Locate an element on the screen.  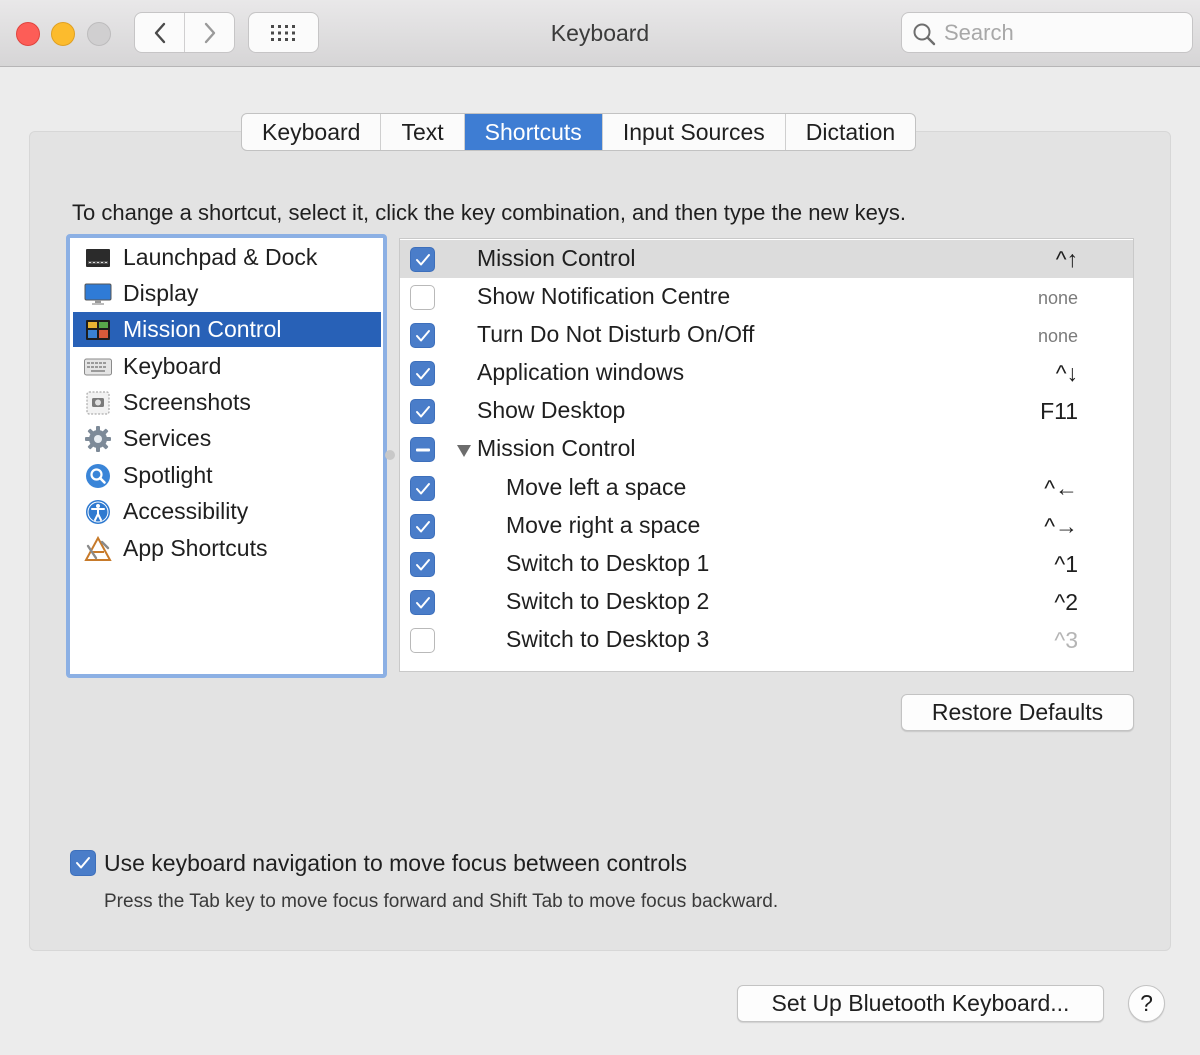
tab-shortcuts: Shortcuts is located at coordinates (533, 132).